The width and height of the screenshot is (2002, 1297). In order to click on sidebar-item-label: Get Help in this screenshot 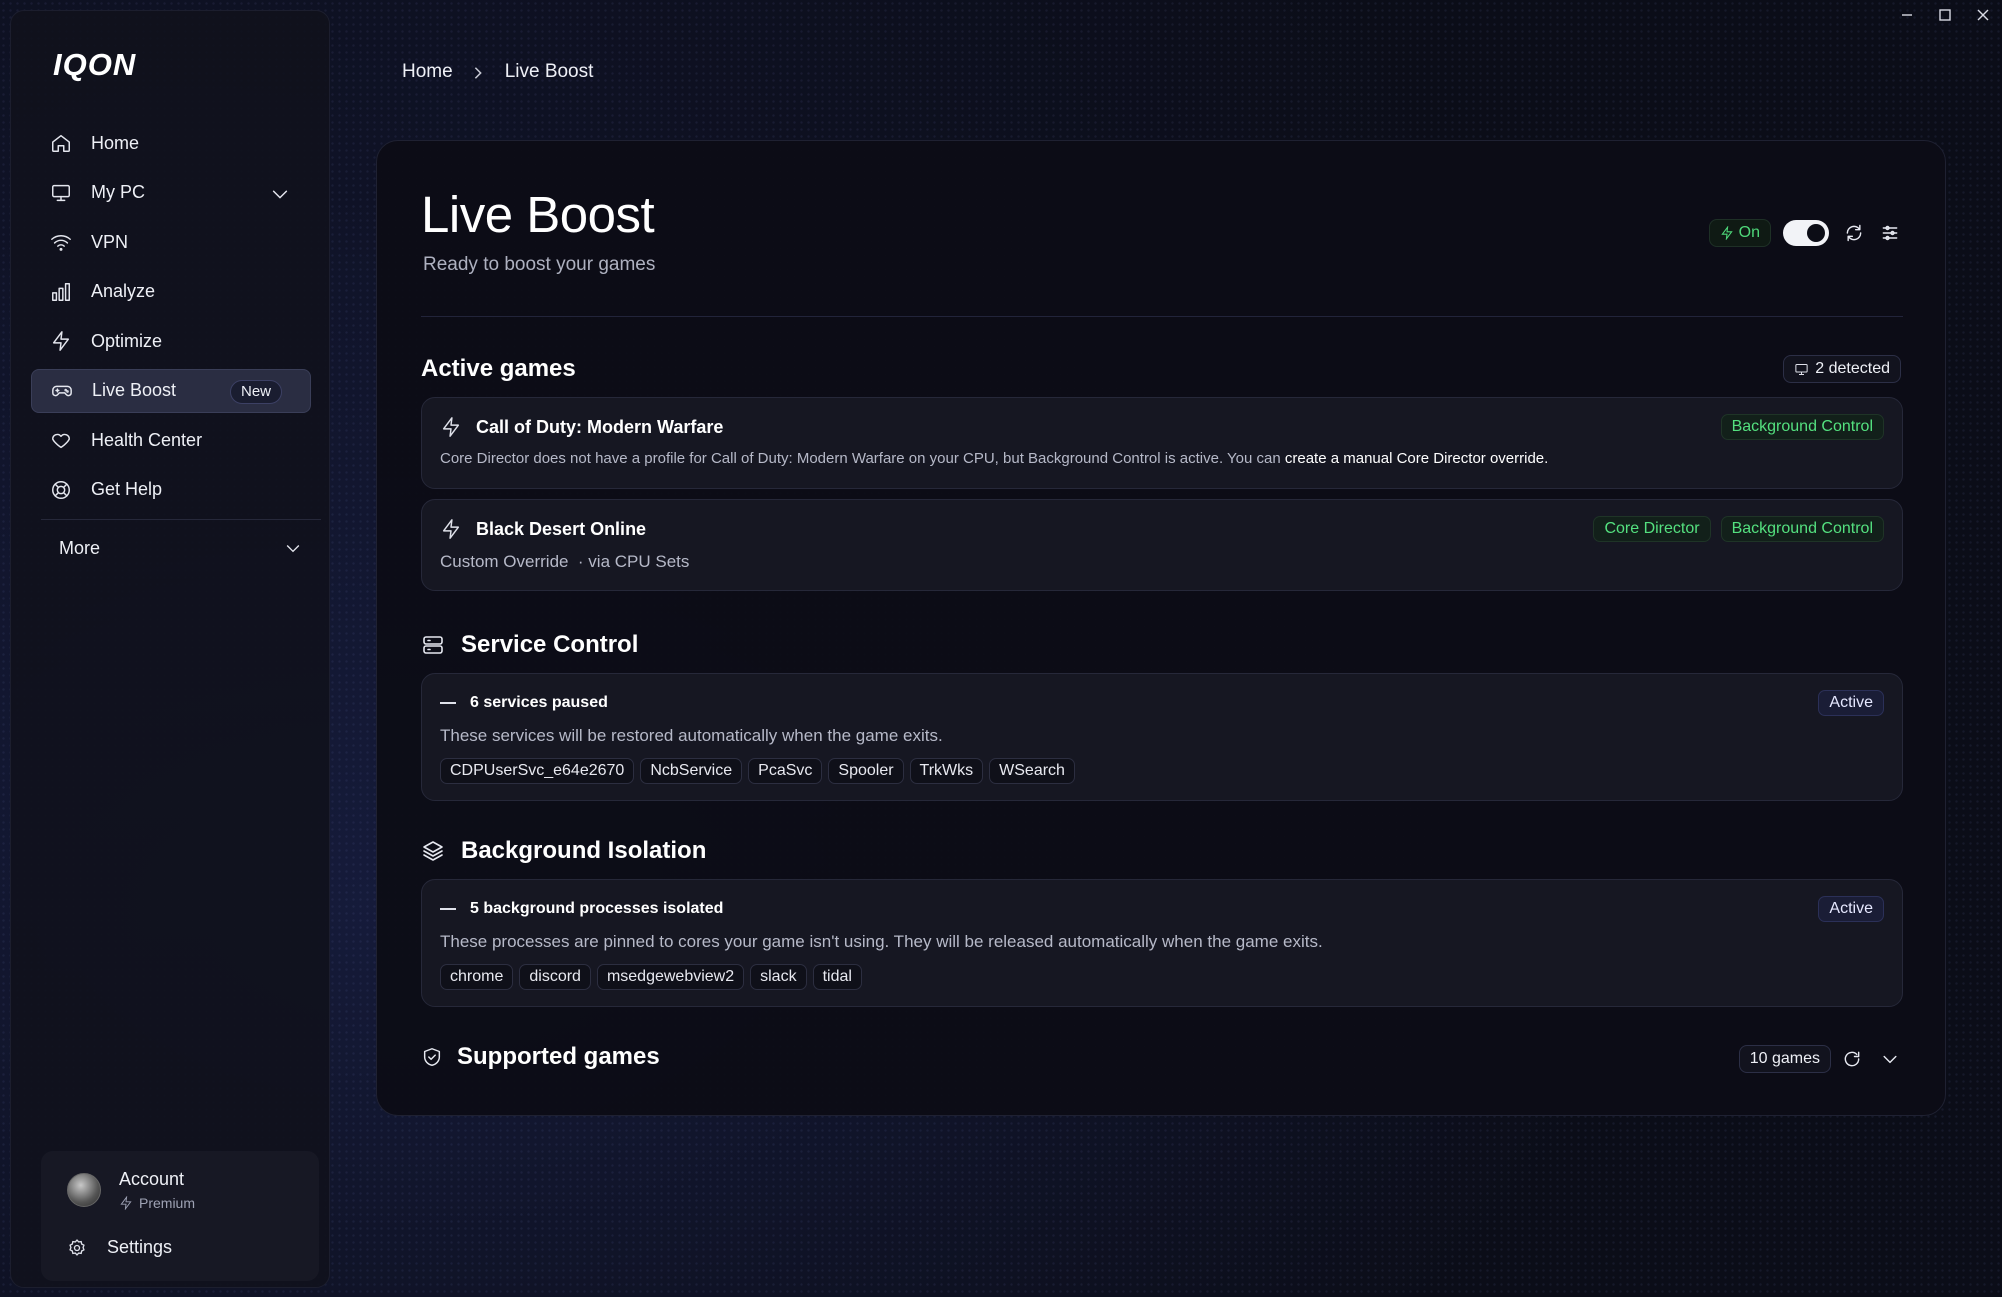, I will do `click(127, 489)`.